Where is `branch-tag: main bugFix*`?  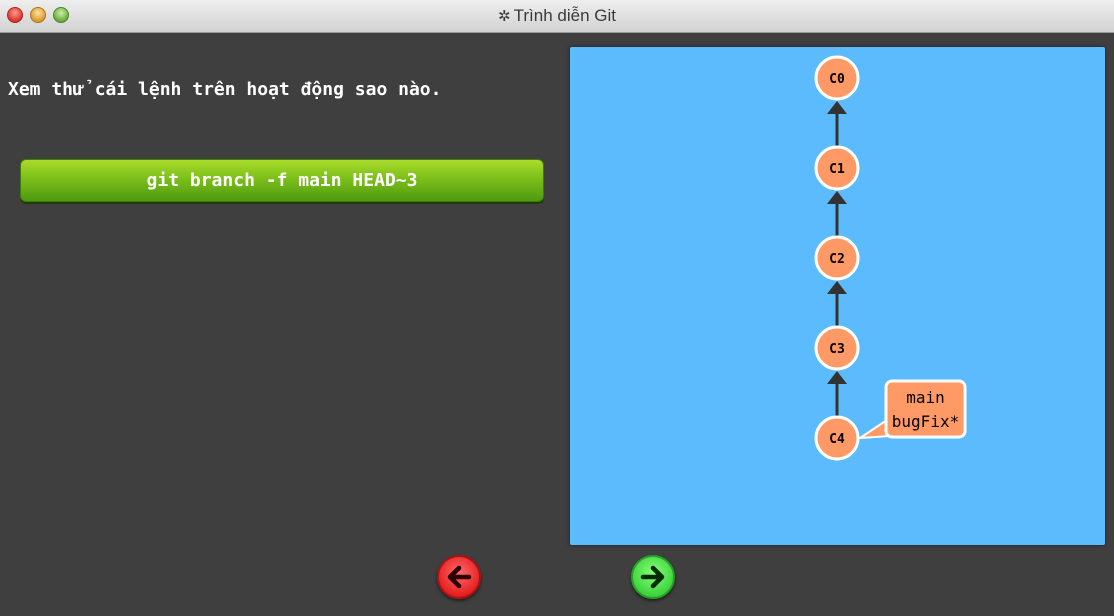 branch-tag: main bugFix* is located at coordinates (911, 409).